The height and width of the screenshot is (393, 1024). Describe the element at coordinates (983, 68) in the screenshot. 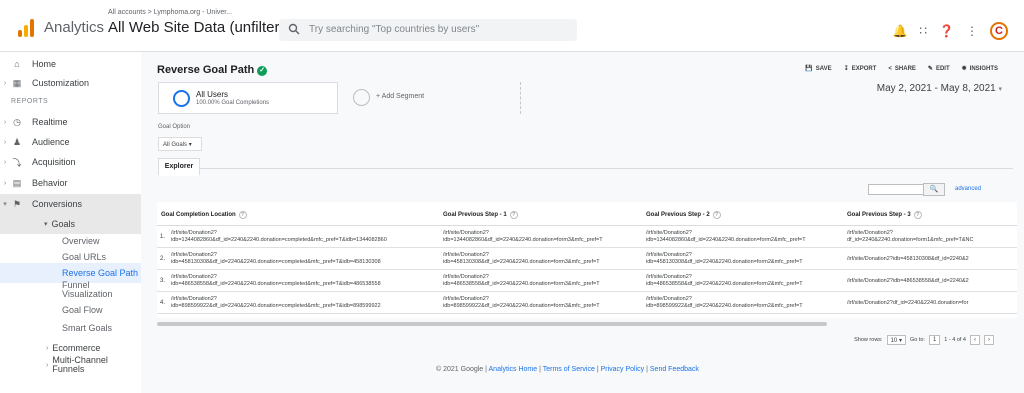

I see `insights-label: INSIGHTS` at that location.